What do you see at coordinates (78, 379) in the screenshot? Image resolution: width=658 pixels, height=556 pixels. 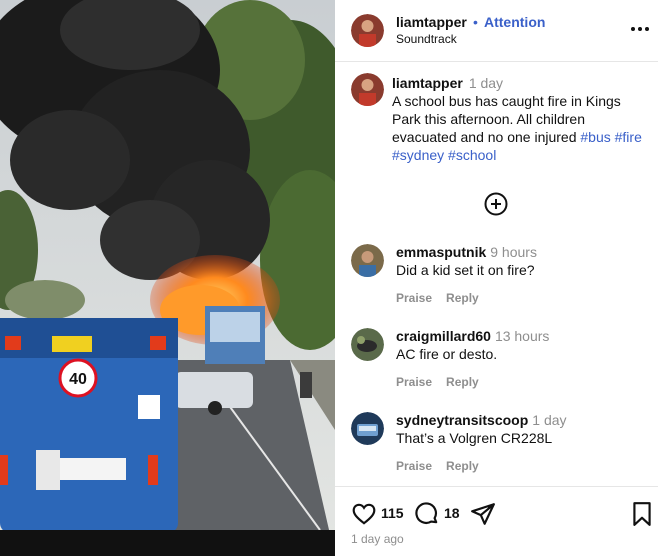 I see `speed-sign-text: 40` at bounding box center [78, 379].